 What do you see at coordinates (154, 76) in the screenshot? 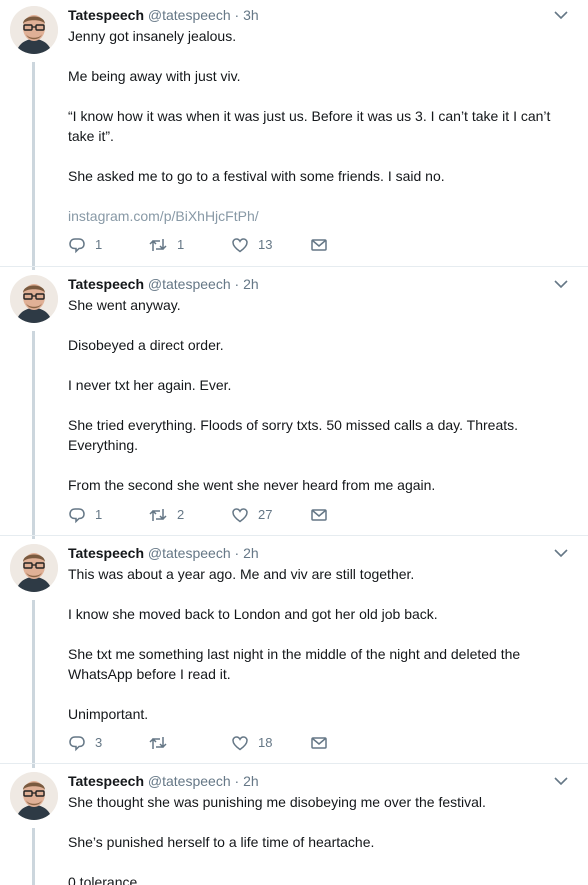
I see `tweet-paragraph: Me being away with just viv.` at bounding box center [154, 76].